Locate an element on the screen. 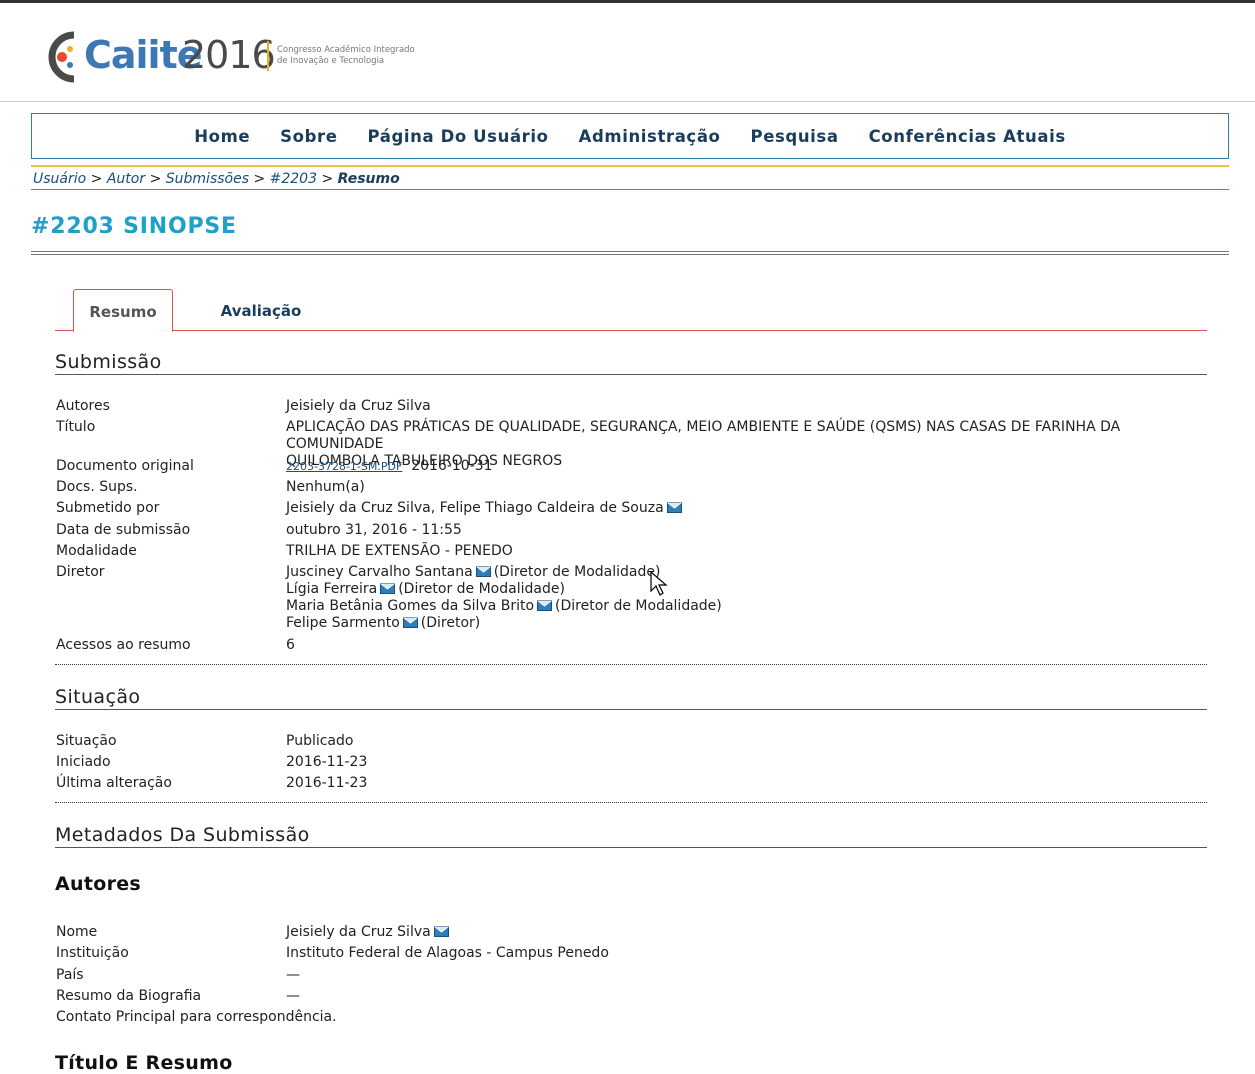 The height and width of the screenshot is (1074, 1255). nav-accent-line is located at coordinates (630, 166).